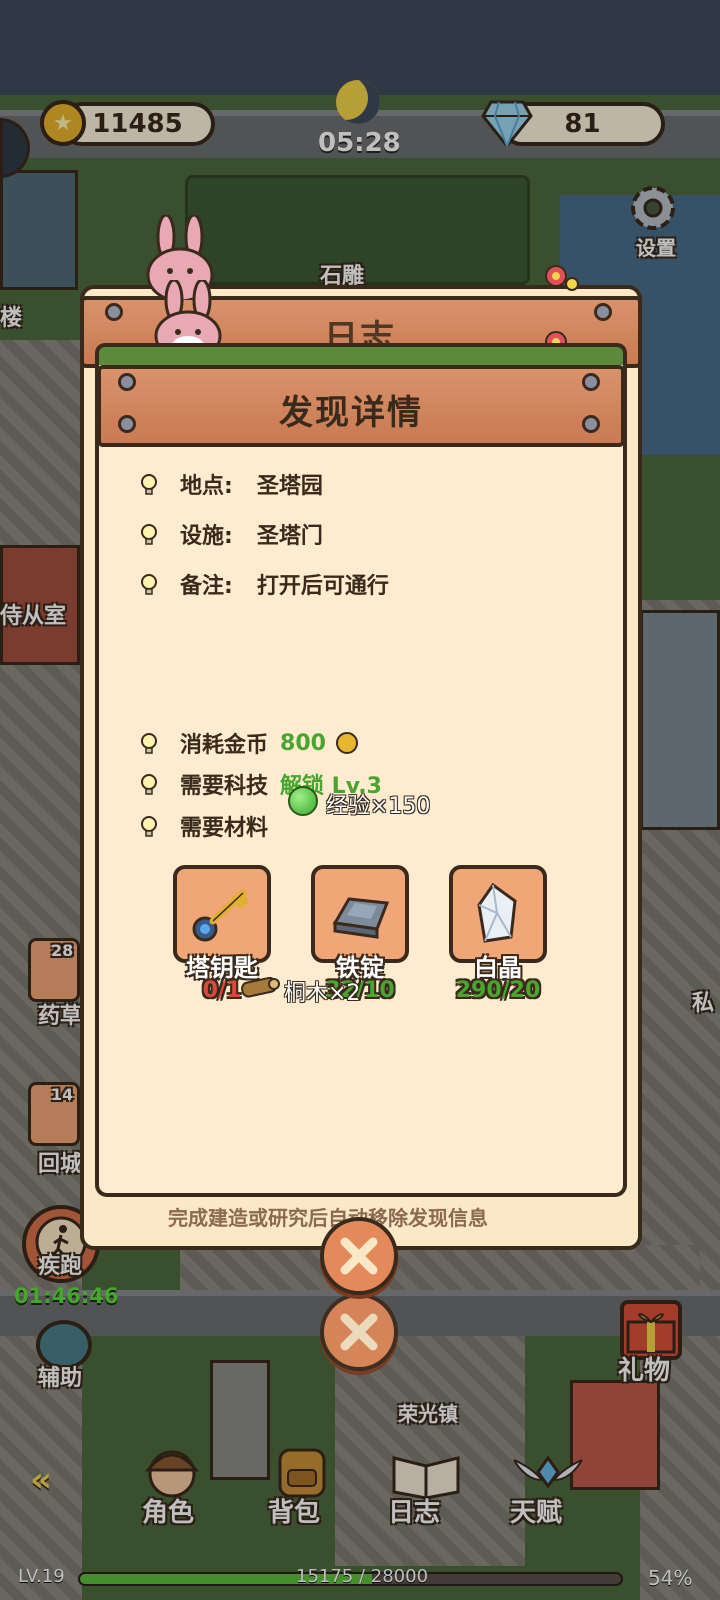 The width and height of the screenshot is (720, 1600). I want to click on requirement-coins: 消耗金币 800, so click(247, 743).